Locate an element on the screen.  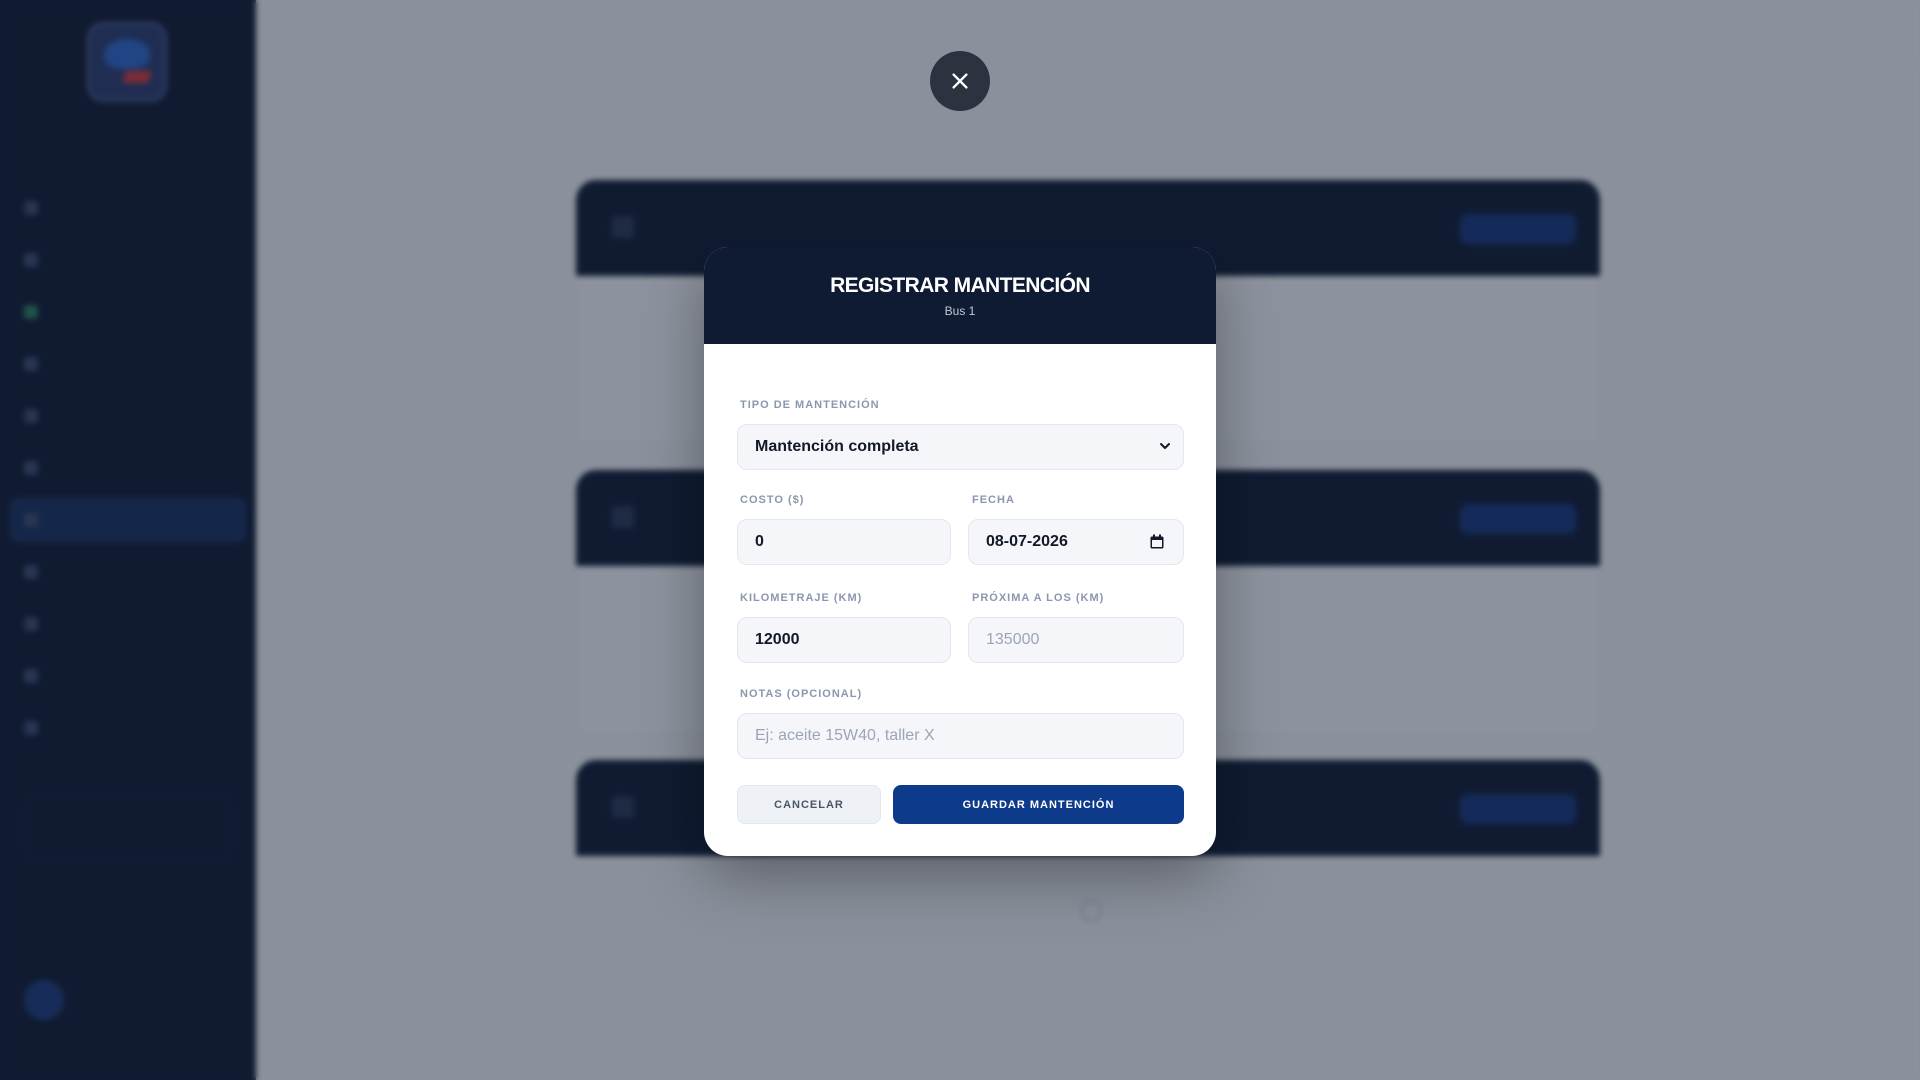
tipo-select: Mantención completa is located at coordinates (960, 447).